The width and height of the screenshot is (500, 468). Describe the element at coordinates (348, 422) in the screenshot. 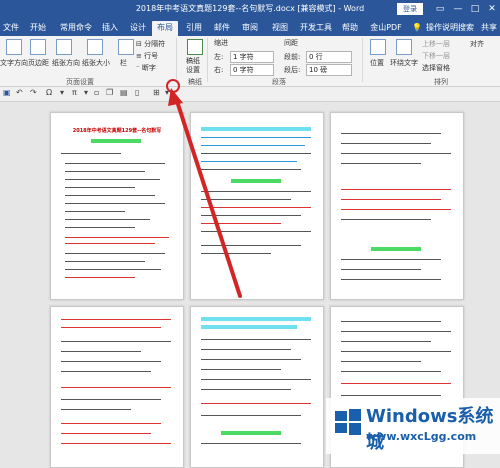

I see `windows-logo-icon` at that location.